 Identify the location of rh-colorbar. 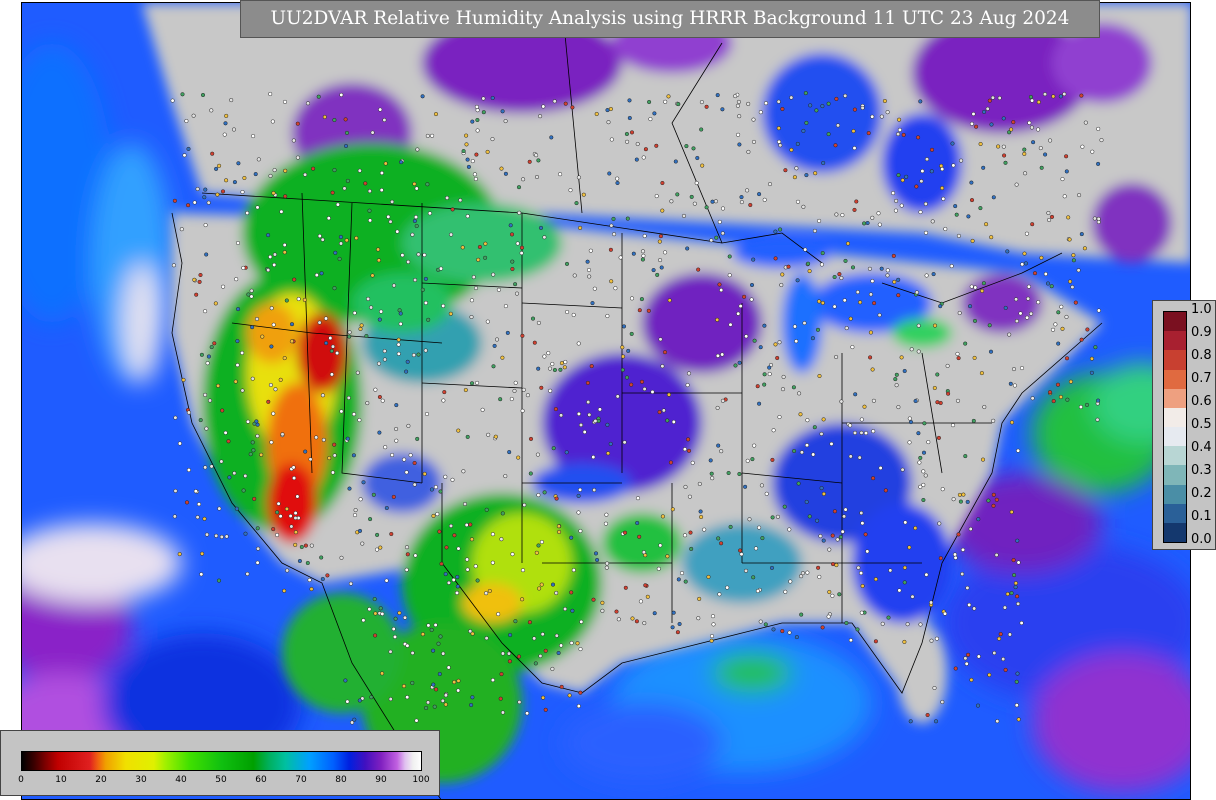
(1175, 427).